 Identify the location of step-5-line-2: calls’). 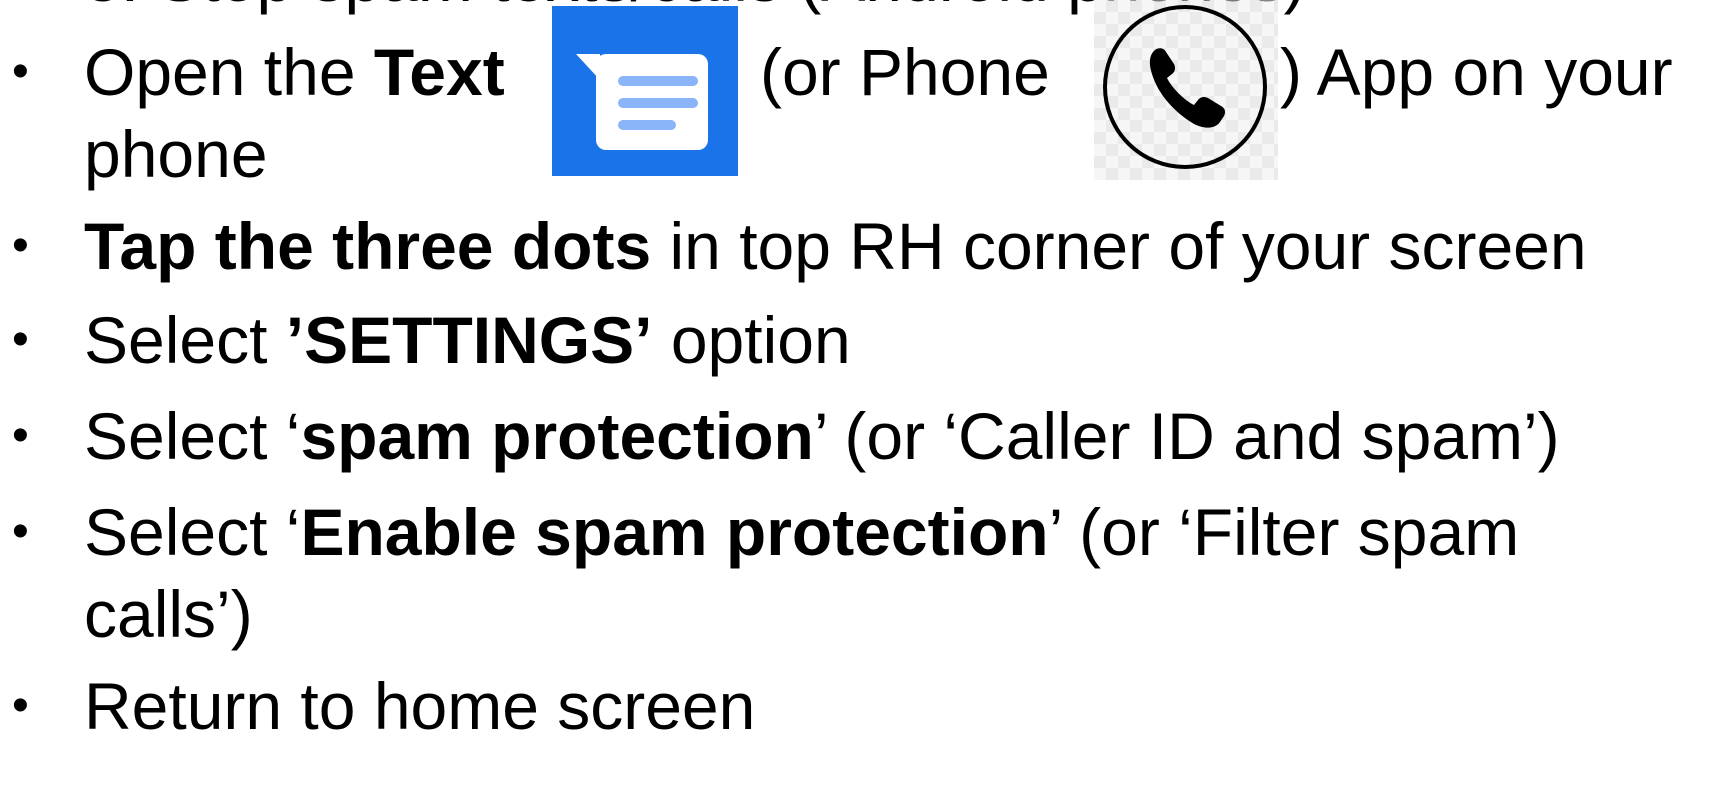
(168, 614).